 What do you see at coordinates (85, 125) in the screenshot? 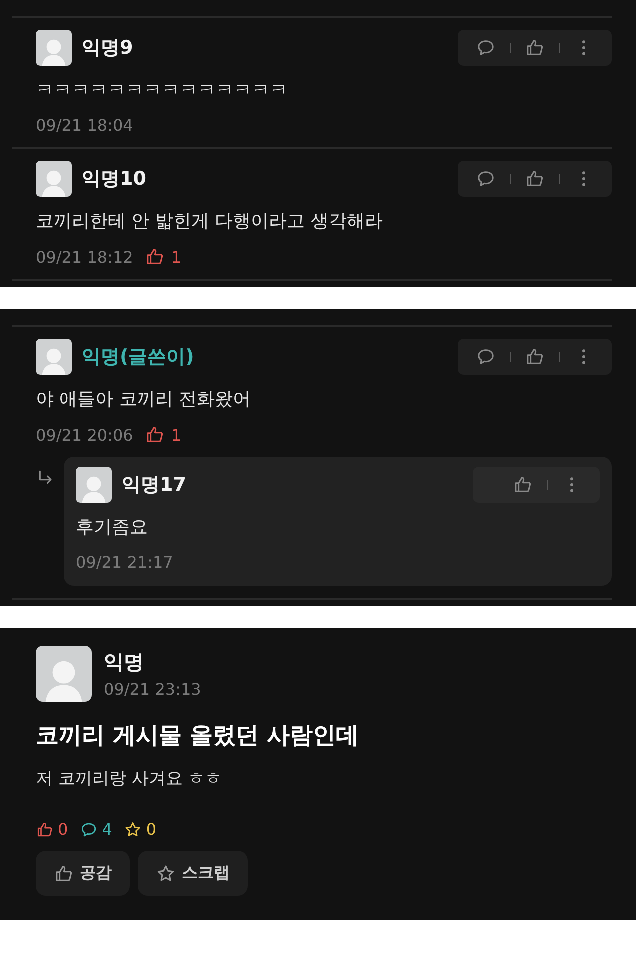
I see `comment-time: 09/21 18:04` at bounding box center [85, 125].